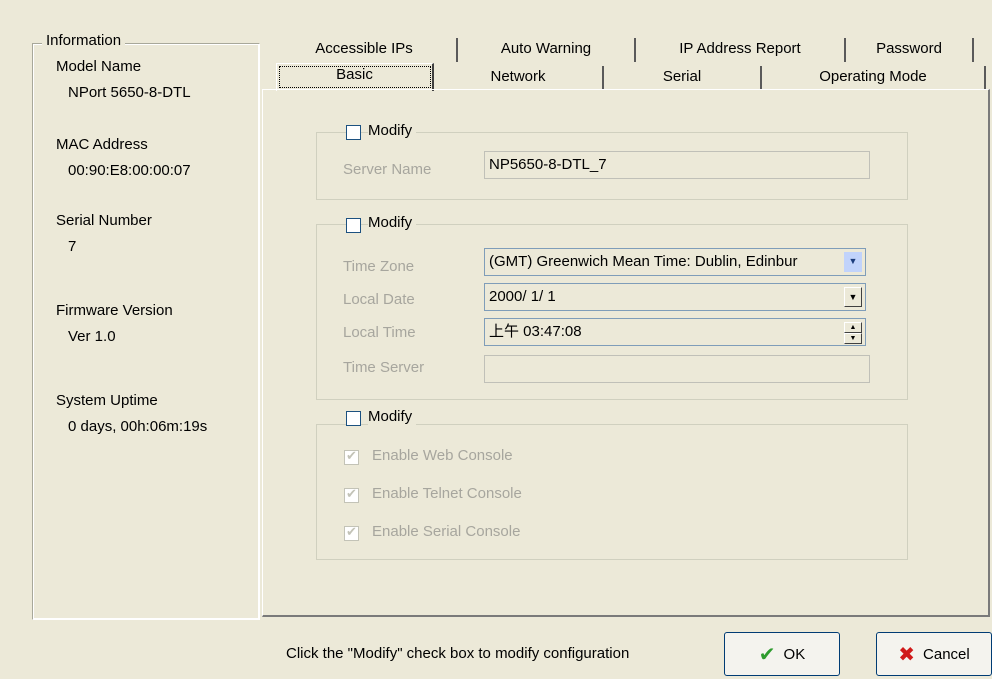 The height and width of the screenshot is (679, 992). What do you see at coordinates (547, 50) in the screenshot?
I see `tab-auto-warning: Auto Warning` at bounding box center [547, 50].